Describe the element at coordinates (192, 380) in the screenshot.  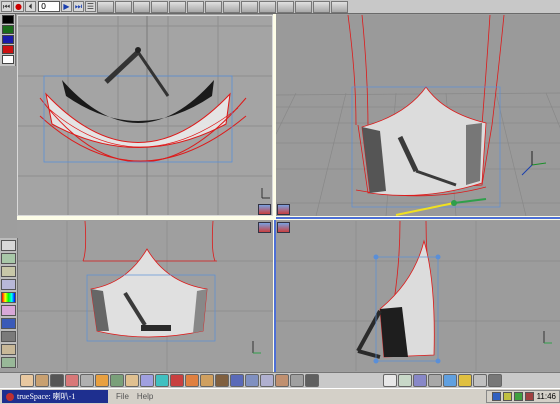
I see `material-ball-icon` at that location.